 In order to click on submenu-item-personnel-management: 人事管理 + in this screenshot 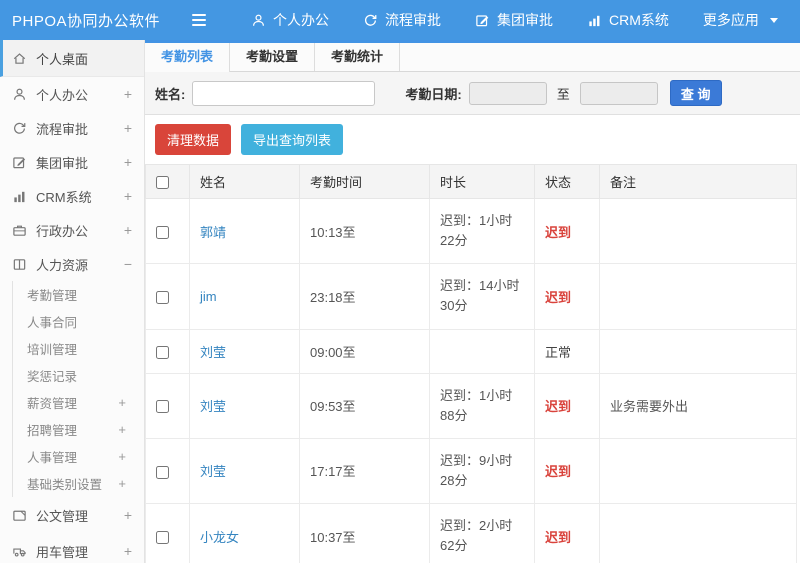, I will do `click(78, 456)`.